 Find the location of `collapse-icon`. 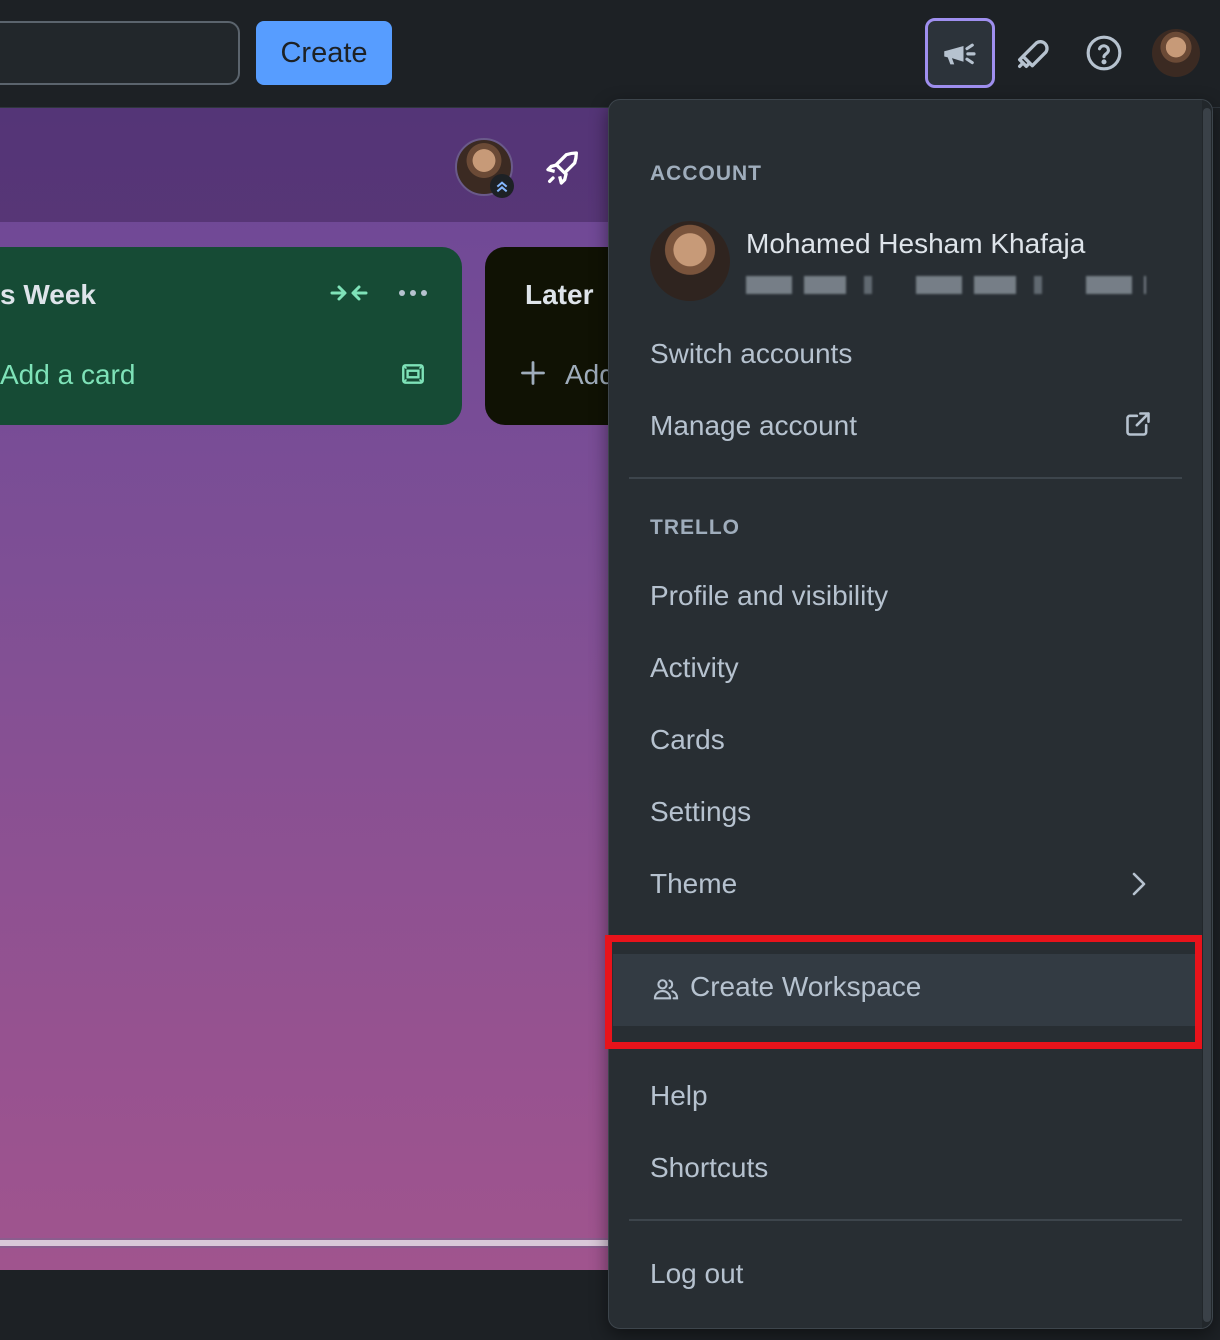

collapse-icon is located at coordinates (349, 293).